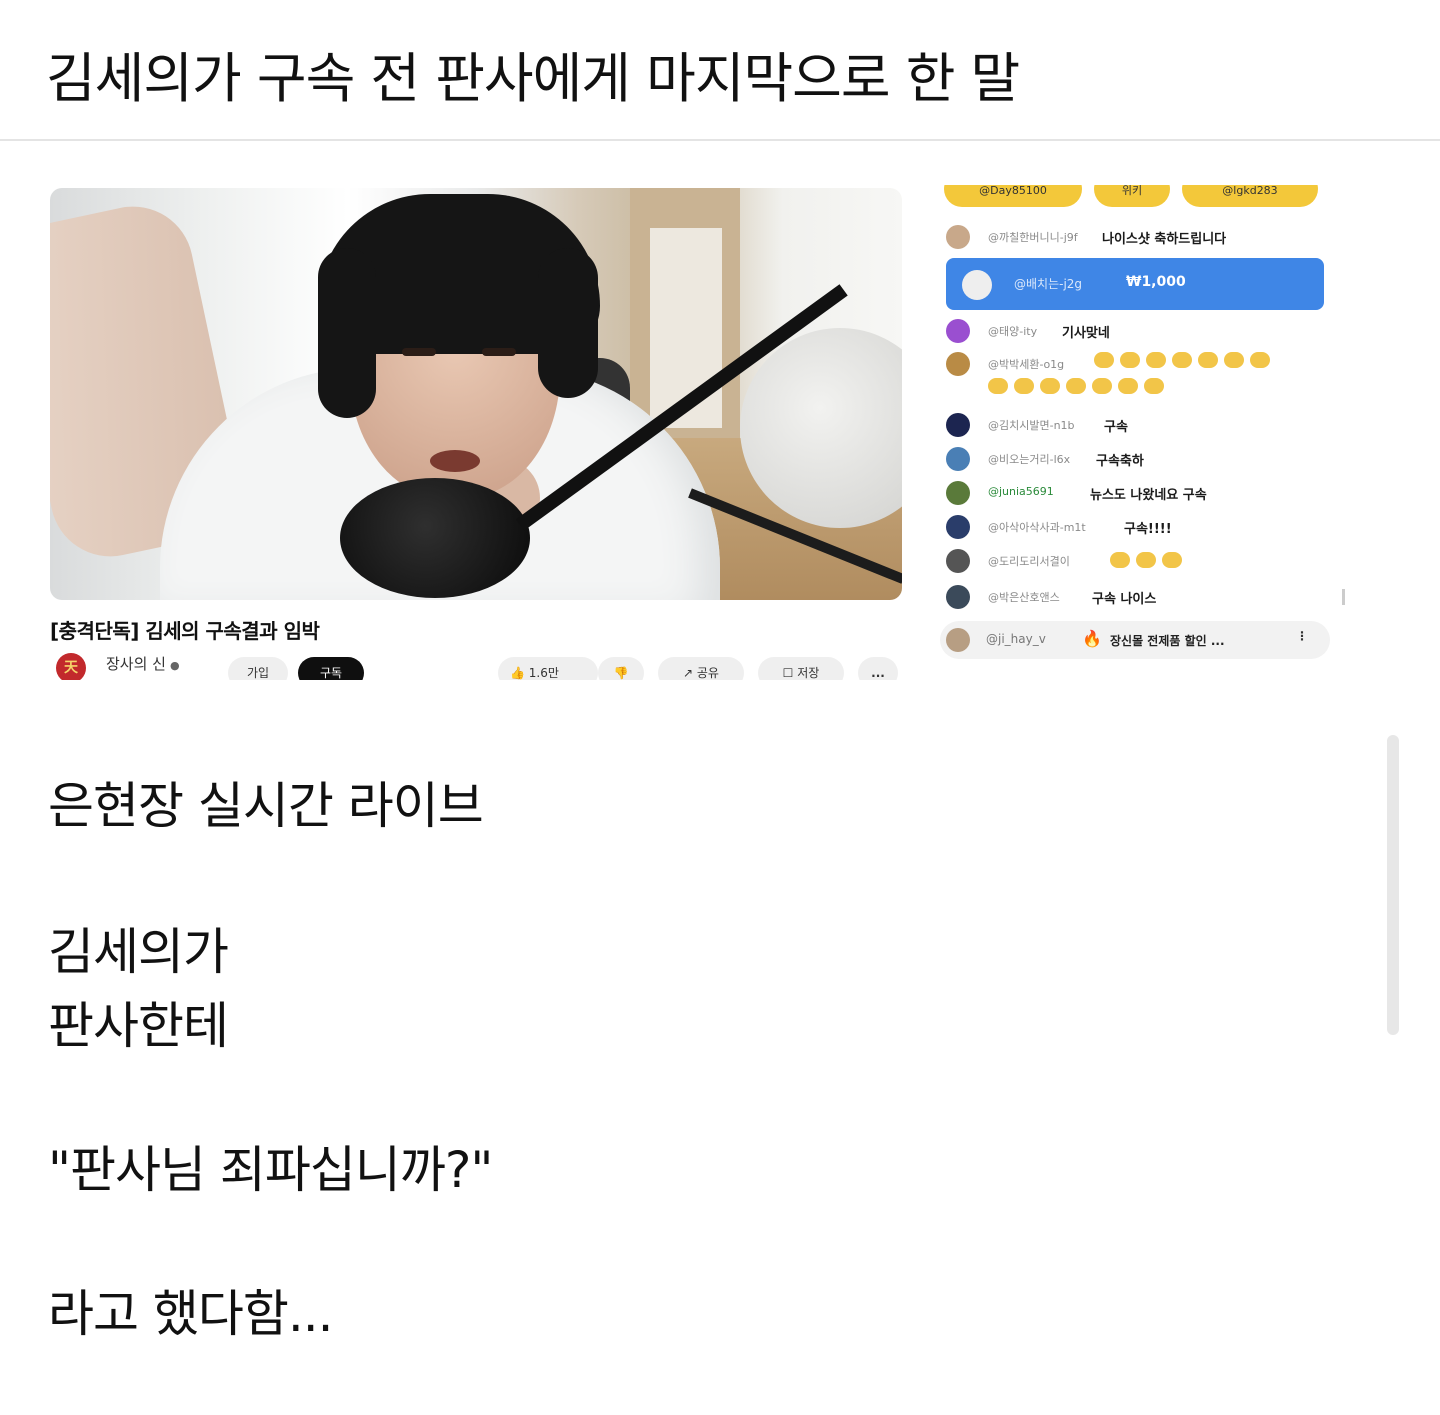 This screenshot has height=1415, width=1440. I want to click on video-person-hair-right, so click(568, 323).